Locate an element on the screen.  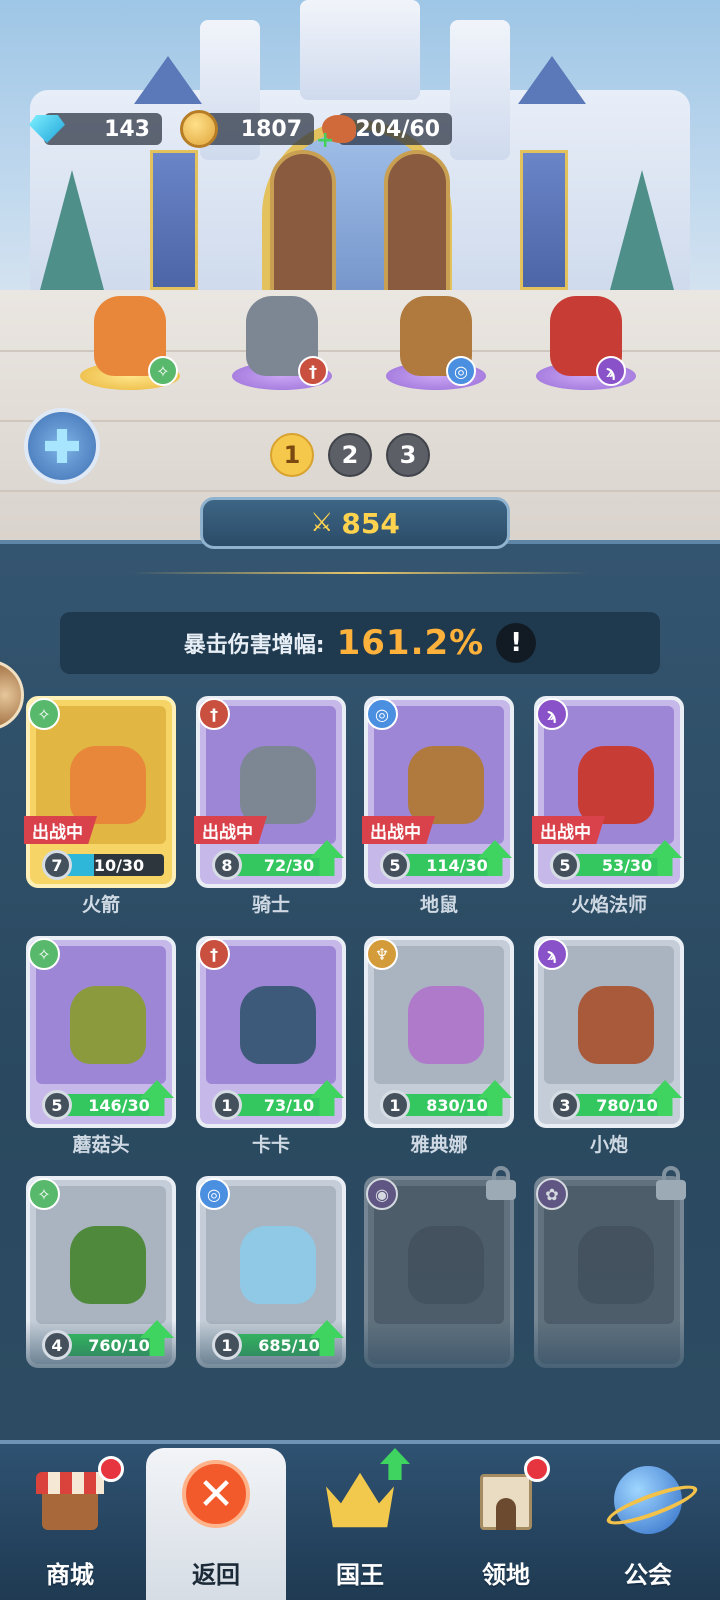
hero-card: ✧ 5 146/30 is located at coordinates (101, 1032).